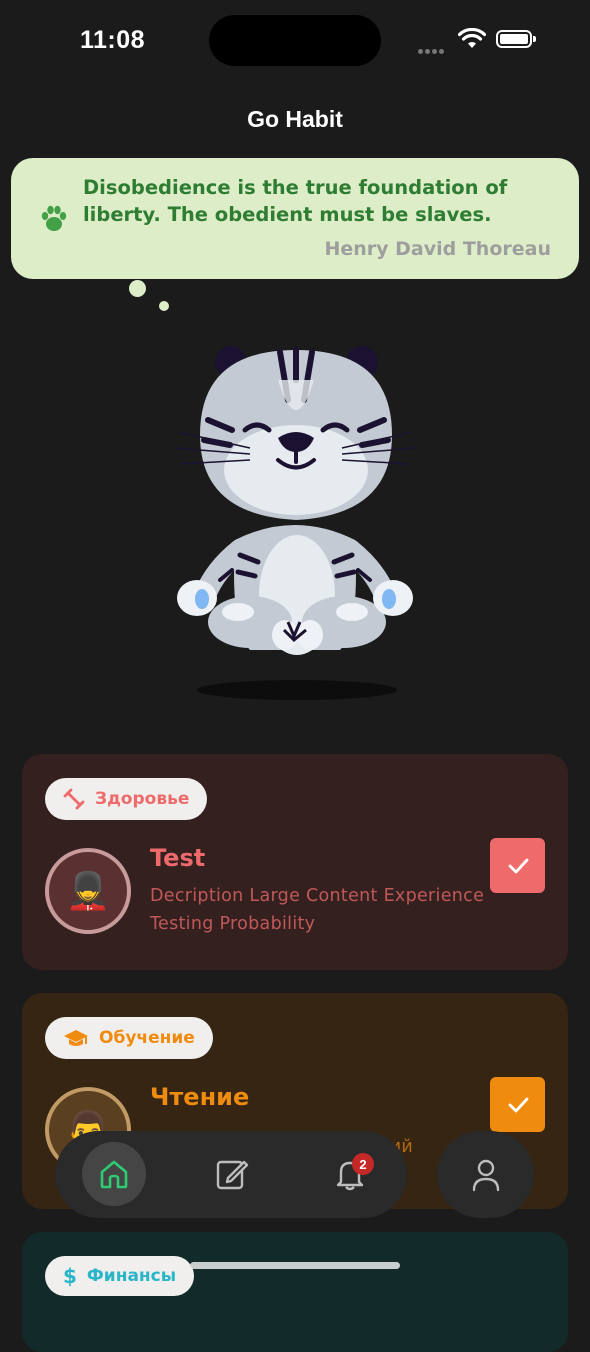  I want to click on category-pill: $ Финансы, so click(120, 1276).